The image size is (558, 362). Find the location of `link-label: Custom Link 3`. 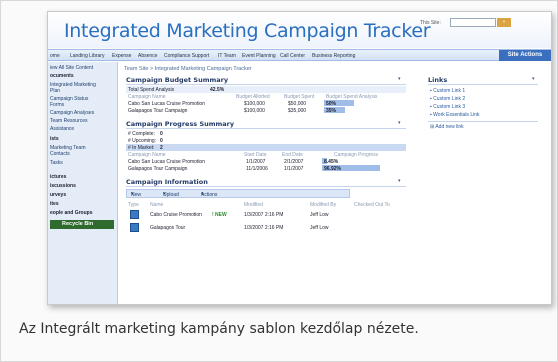

link-label: Custom Link 3 is located at coordinates (449, 107).